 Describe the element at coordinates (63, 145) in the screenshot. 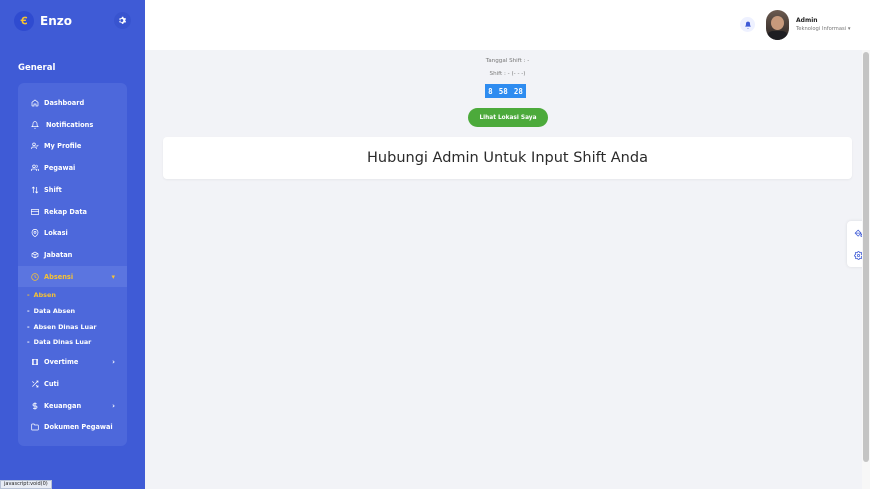

I see `sidebar-item-label: My Profile` at that location.